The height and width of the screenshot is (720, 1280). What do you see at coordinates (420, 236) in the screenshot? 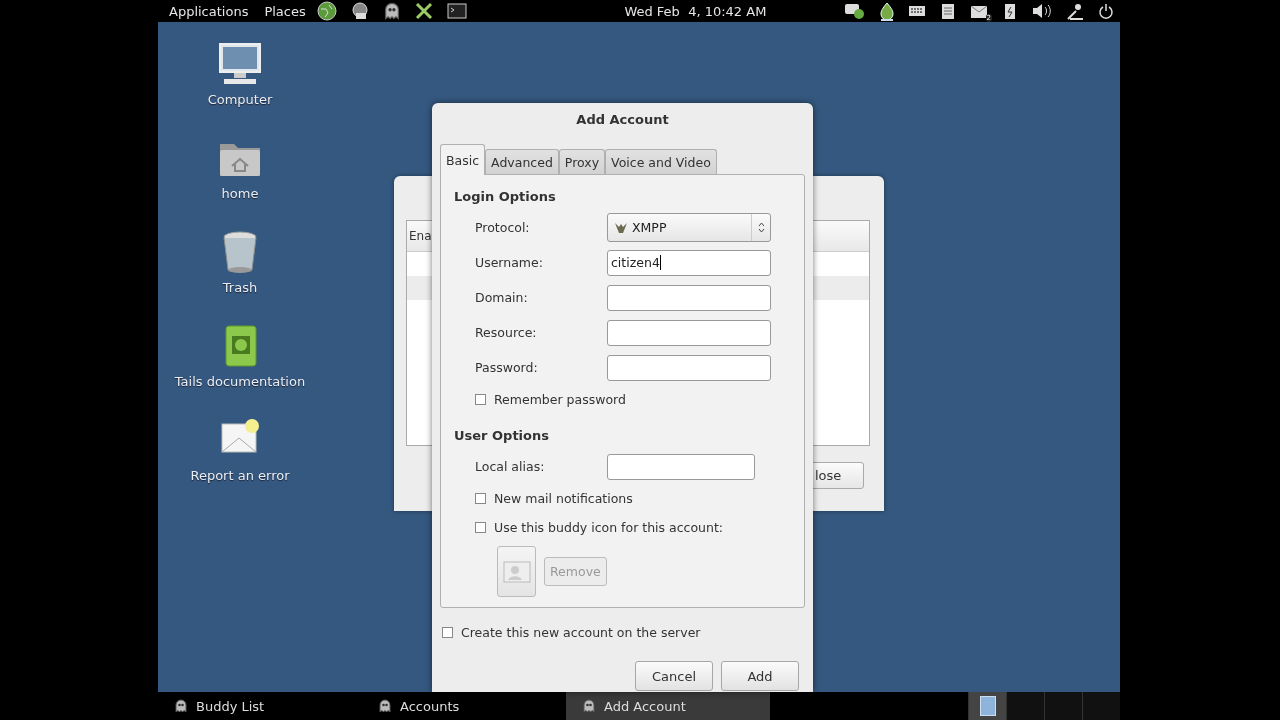
I see `column-header: Ena` at bounding box center [420, 236].